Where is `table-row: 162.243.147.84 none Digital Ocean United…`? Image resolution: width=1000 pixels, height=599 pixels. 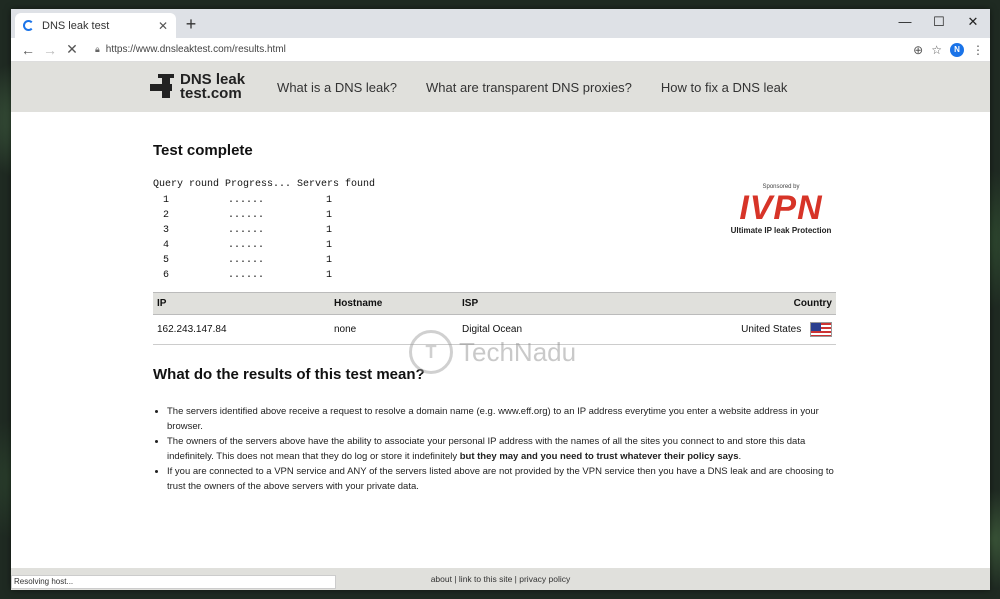
table-row: 162.243.147.84 none Digital Ocean United… is located at coordinates (494, 329).